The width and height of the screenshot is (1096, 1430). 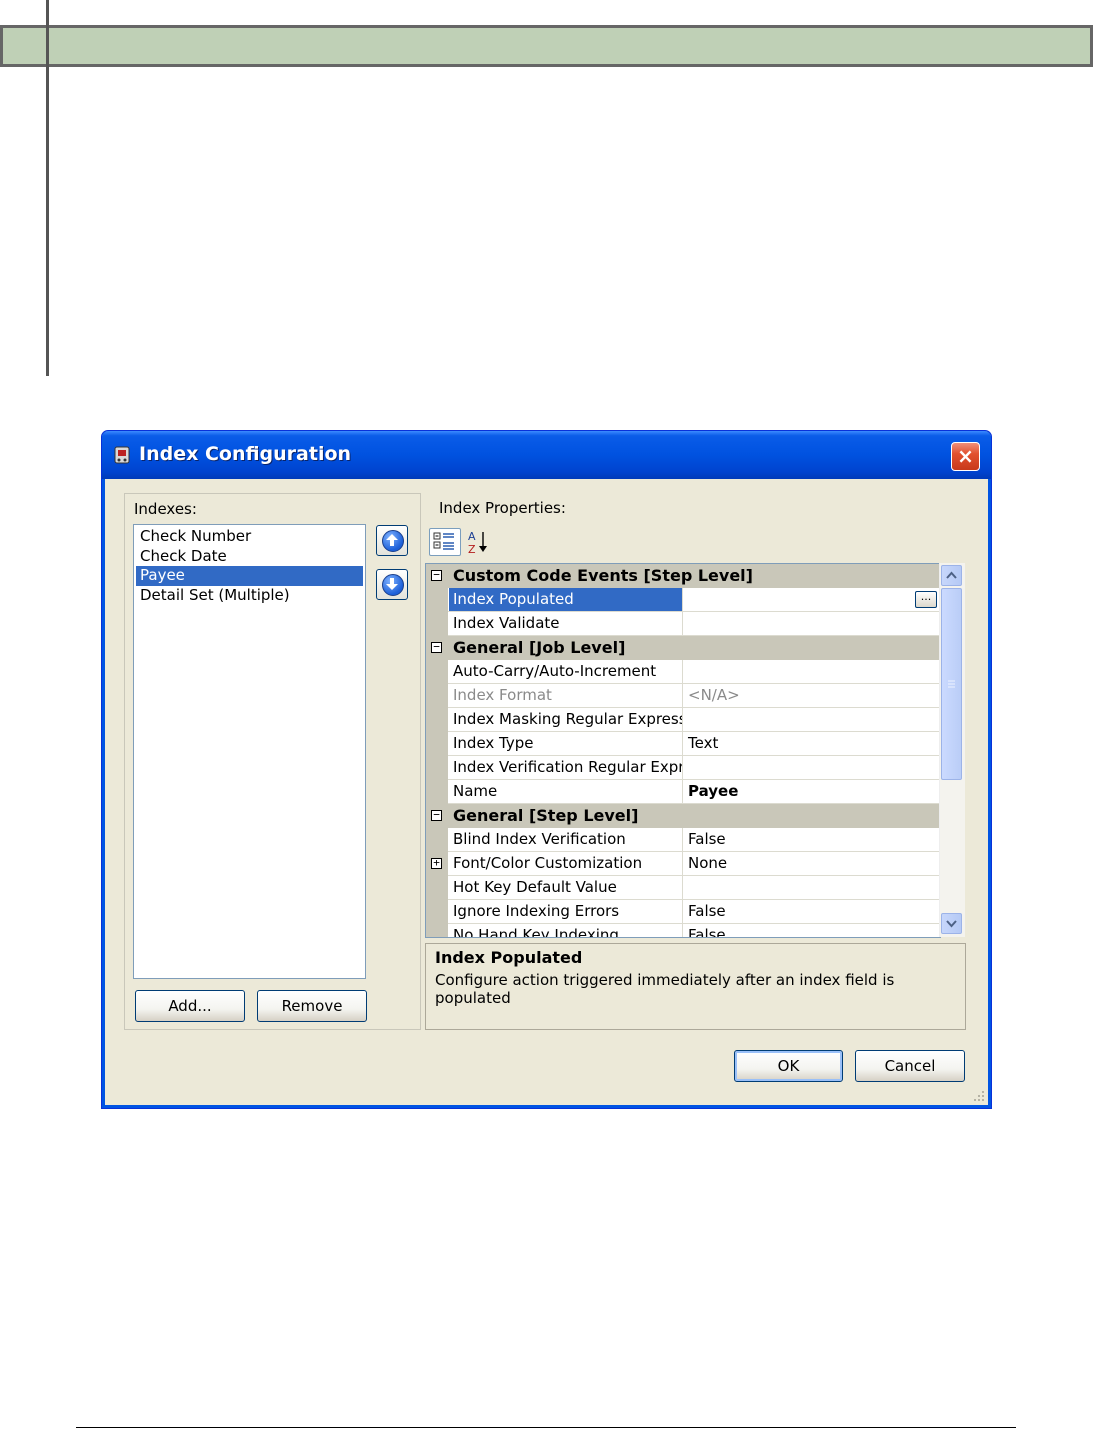 I want to click on property-row: + Font/Color Customization None, so click(x=683, y=864).